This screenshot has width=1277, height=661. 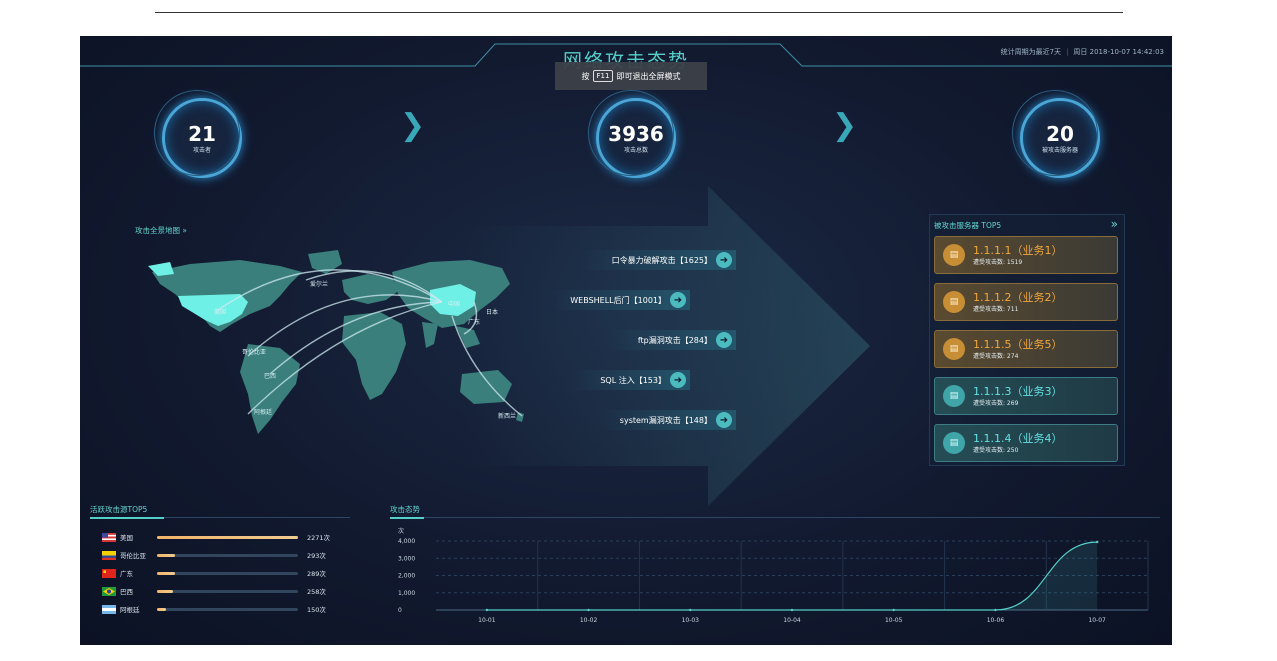 I want to click on fullscreen-tip: 按 F11 即可退出全屏模式, so click(x=631, y=76).